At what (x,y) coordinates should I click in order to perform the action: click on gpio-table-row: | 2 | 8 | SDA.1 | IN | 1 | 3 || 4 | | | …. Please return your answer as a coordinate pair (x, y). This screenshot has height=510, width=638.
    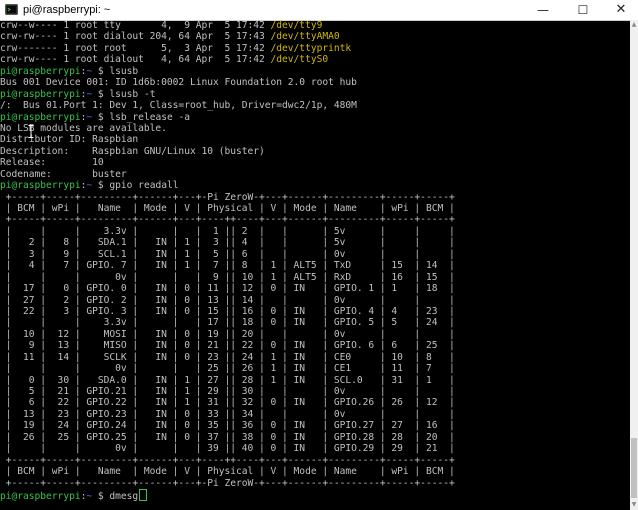
    Looking at the image, I should click on (227, 243).